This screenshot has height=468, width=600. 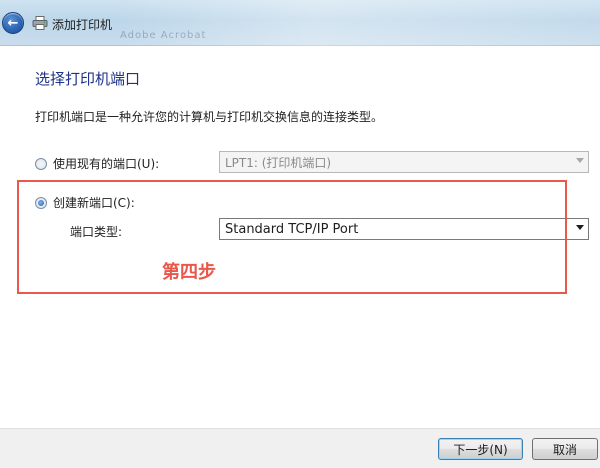 I want to click on window-title: 添加打印机, so click(x=82, y=25).